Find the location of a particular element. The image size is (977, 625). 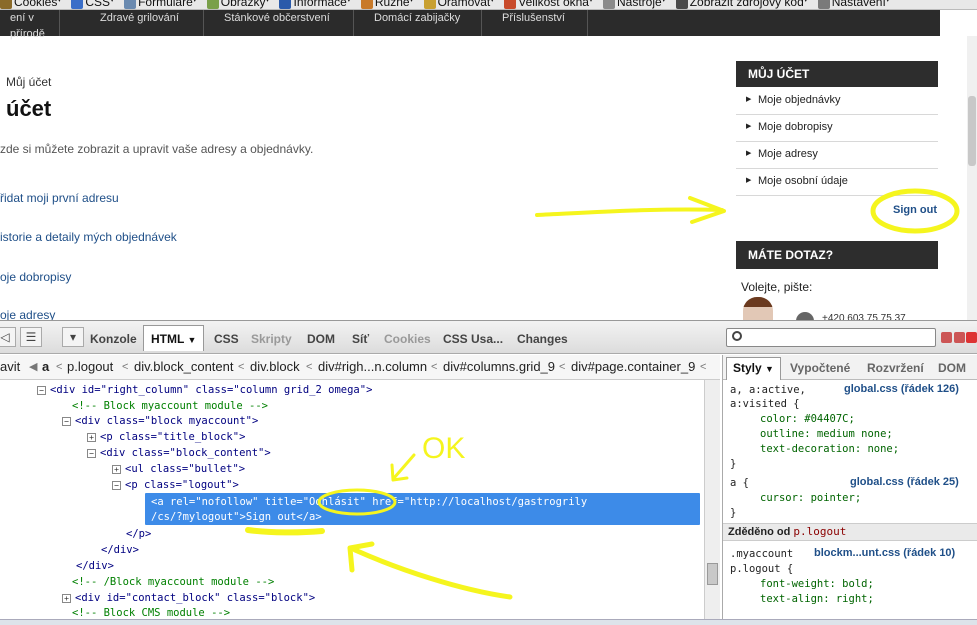

chevron-down-icon: ▾ is located at coordinates (492, 2).